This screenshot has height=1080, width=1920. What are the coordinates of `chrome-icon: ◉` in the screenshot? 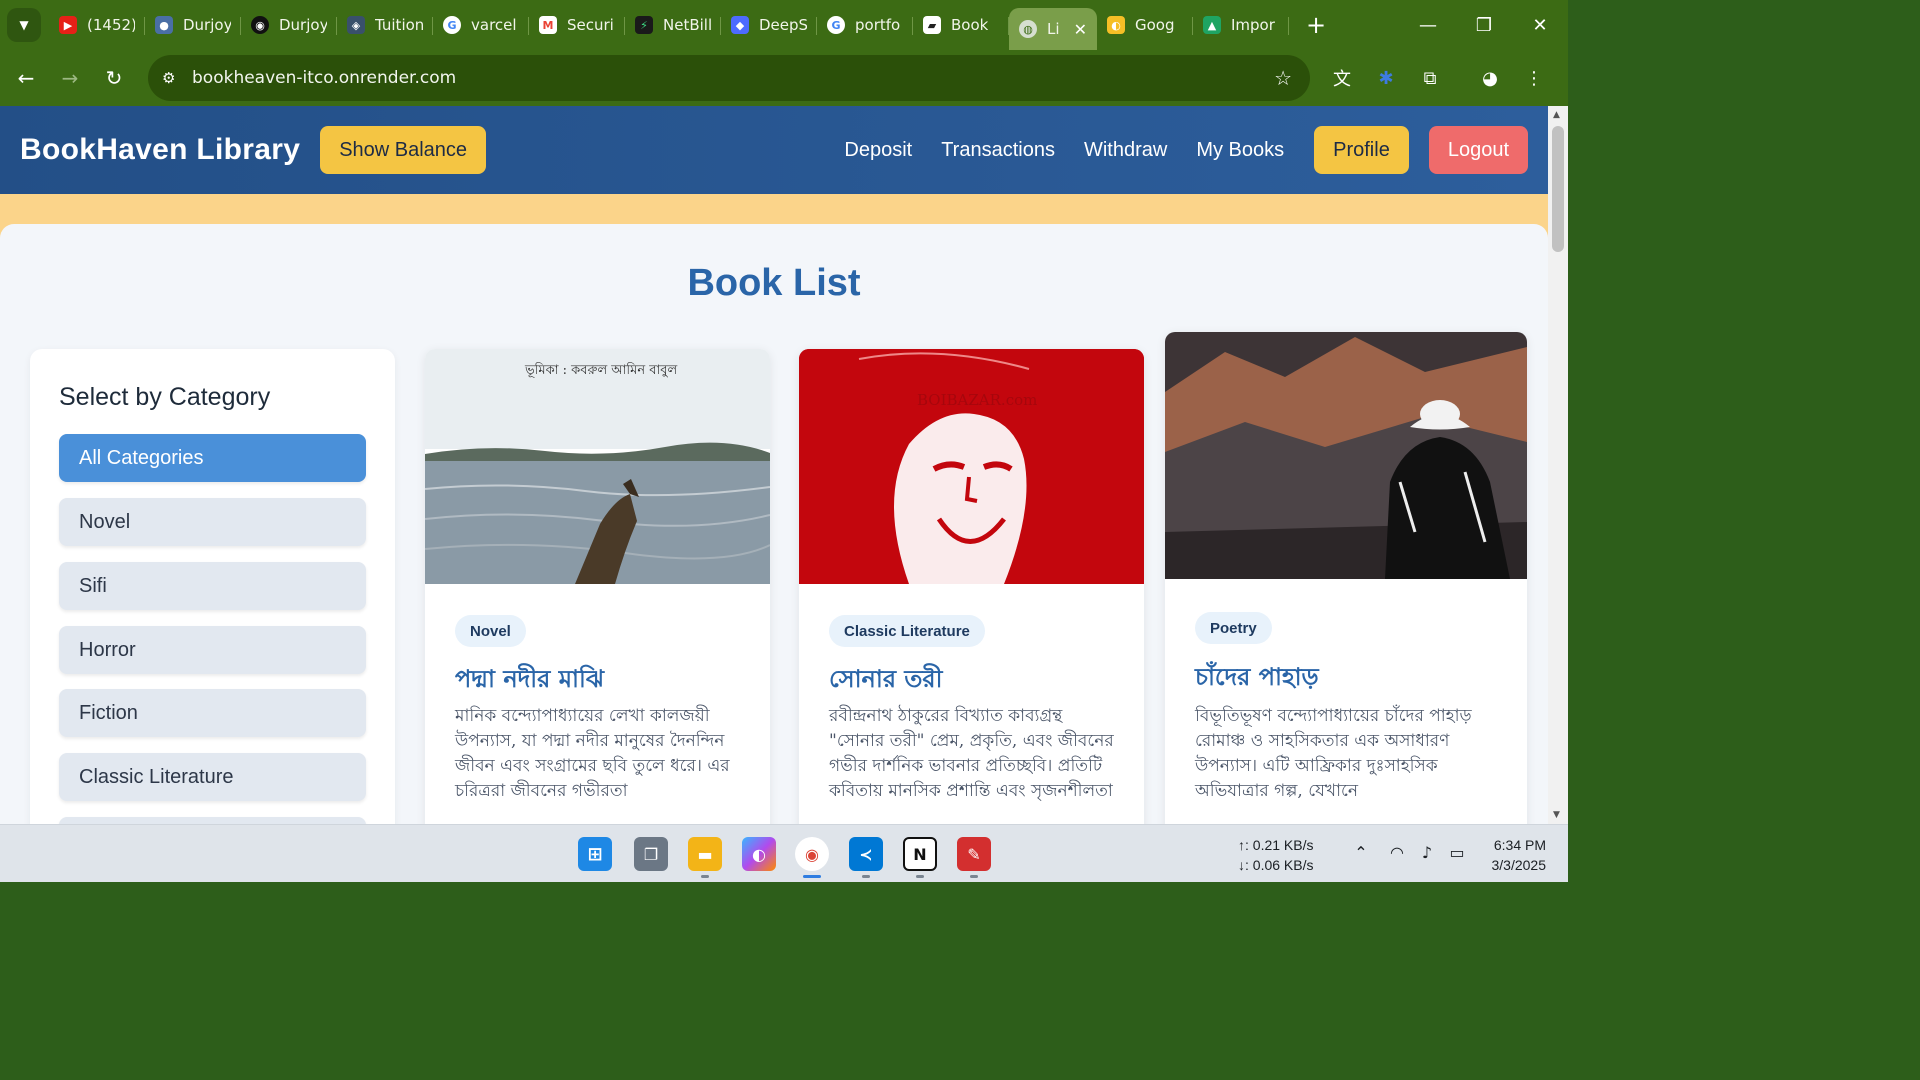 It's located at (812, 854).